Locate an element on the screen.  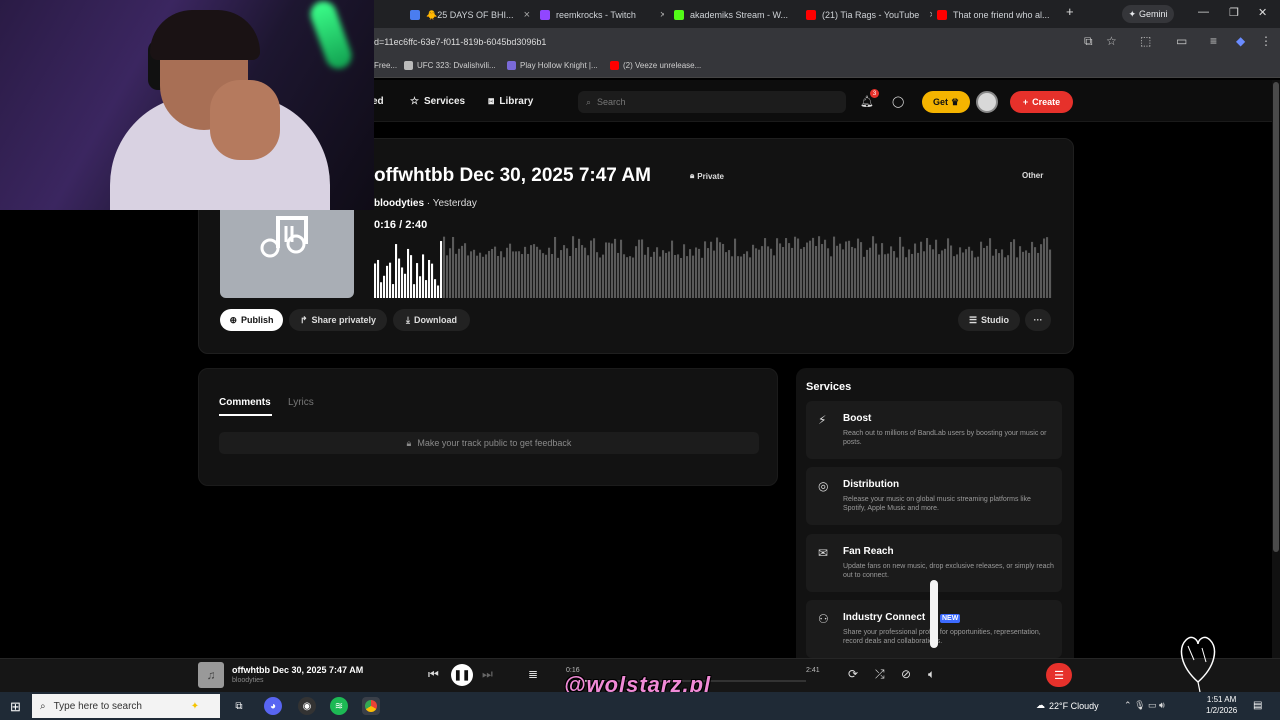
browser-tab: That one friend who al... × is located at coordinates (997, 15).